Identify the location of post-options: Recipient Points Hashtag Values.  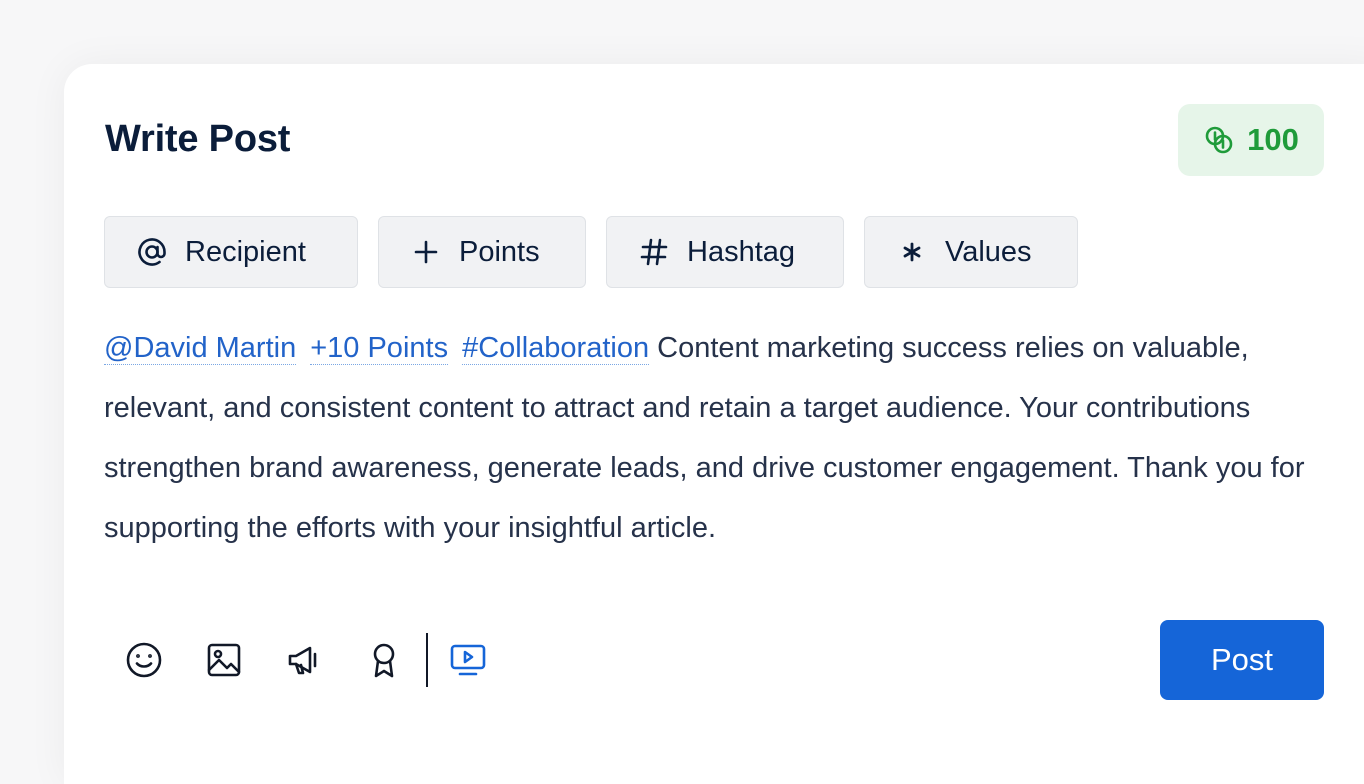
(591, 252).